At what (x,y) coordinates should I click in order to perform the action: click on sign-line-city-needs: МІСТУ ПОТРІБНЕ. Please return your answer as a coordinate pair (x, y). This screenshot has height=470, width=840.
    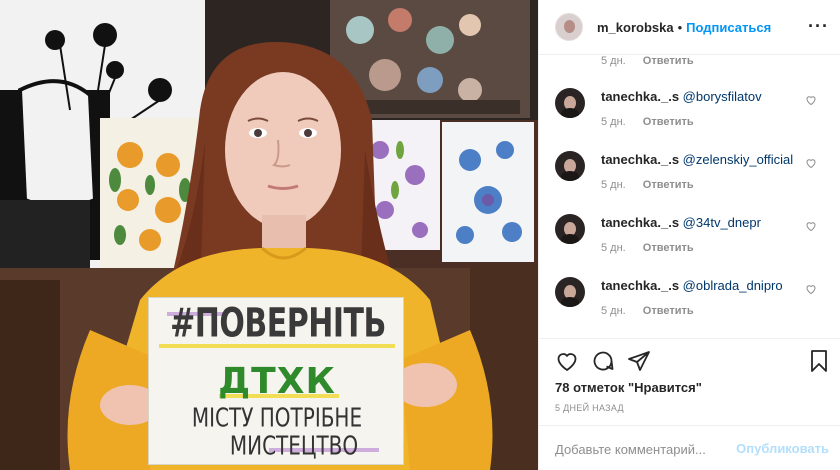
    Looking at the image, I should click on (277, 418).